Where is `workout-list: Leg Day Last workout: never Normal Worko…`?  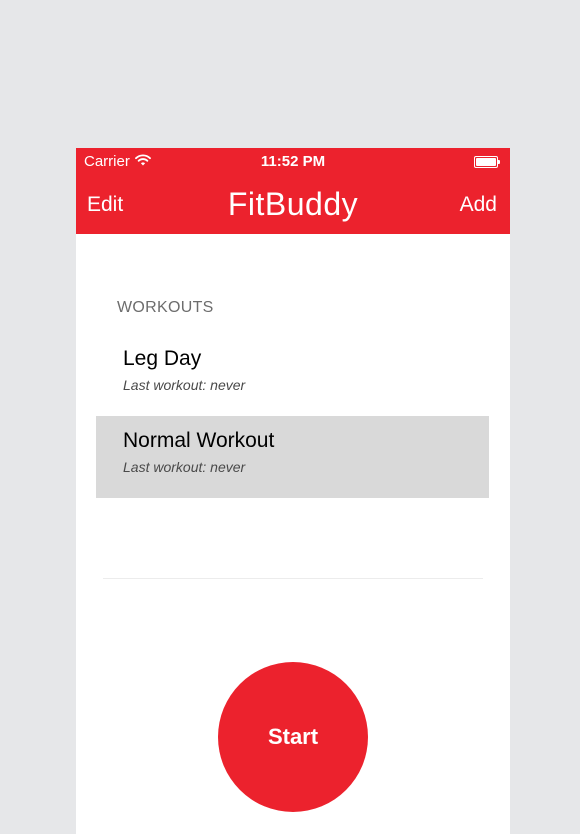 workout-list: Leg Day Last workout: never Normal Worko… is located at coordinates (292, 416).